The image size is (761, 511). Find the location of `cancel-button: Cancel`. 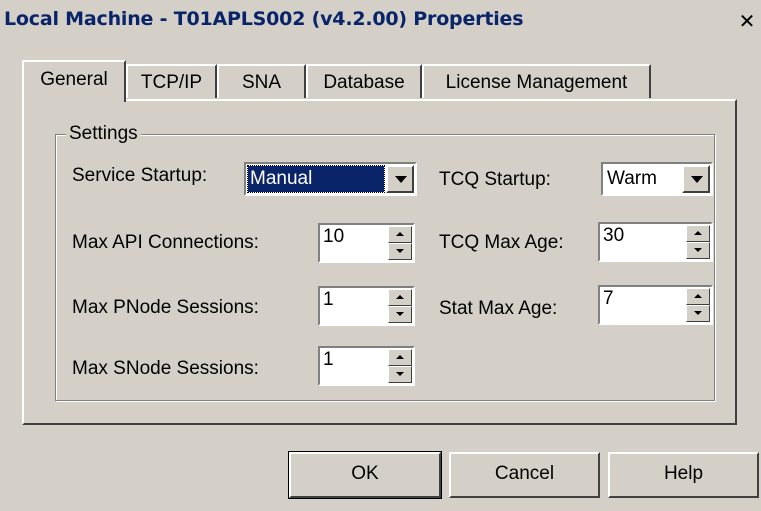

cancel-button: Cancel is located at coordinates (524, 475).